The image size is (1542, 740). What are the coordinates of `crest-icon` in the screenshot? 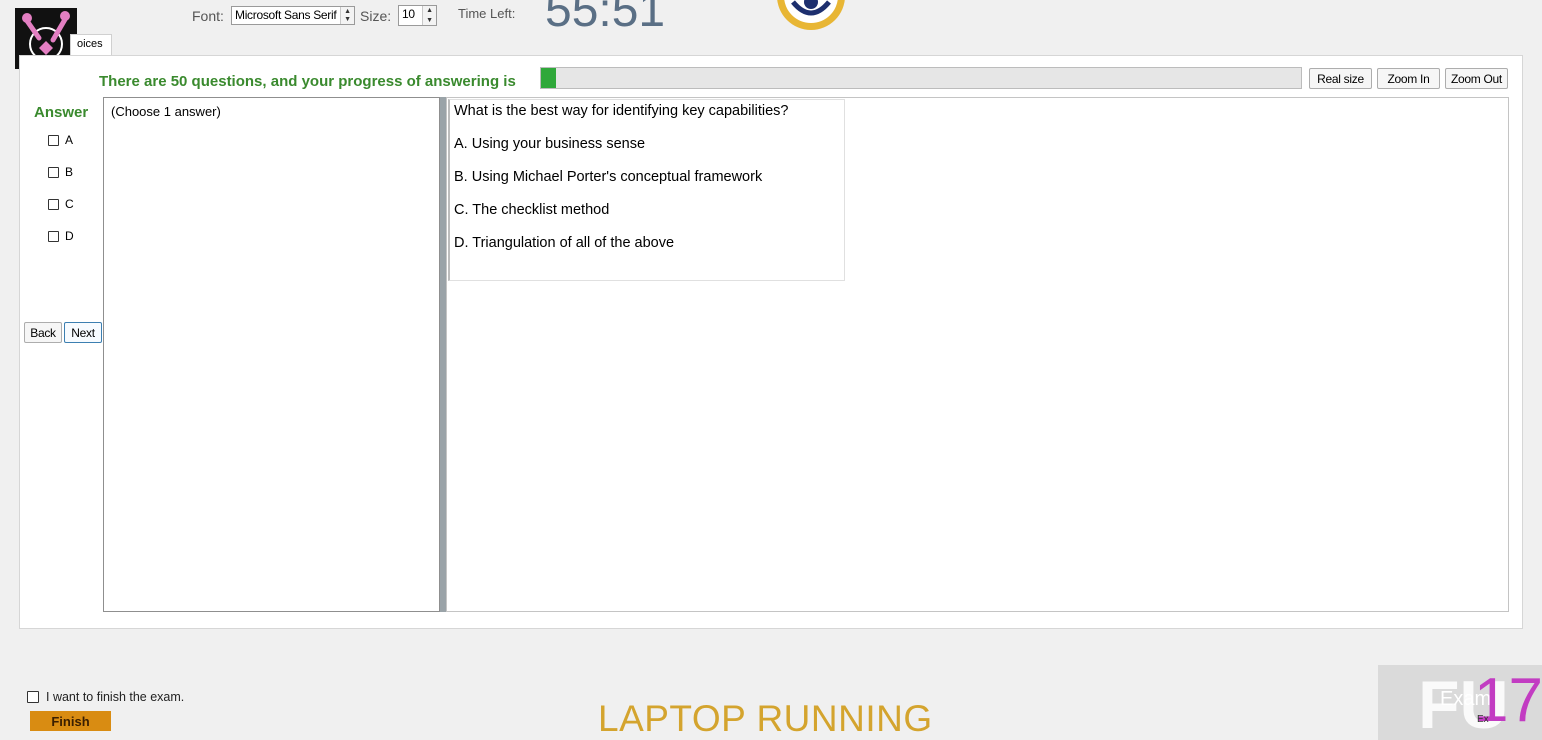 It's located at (811, 16).